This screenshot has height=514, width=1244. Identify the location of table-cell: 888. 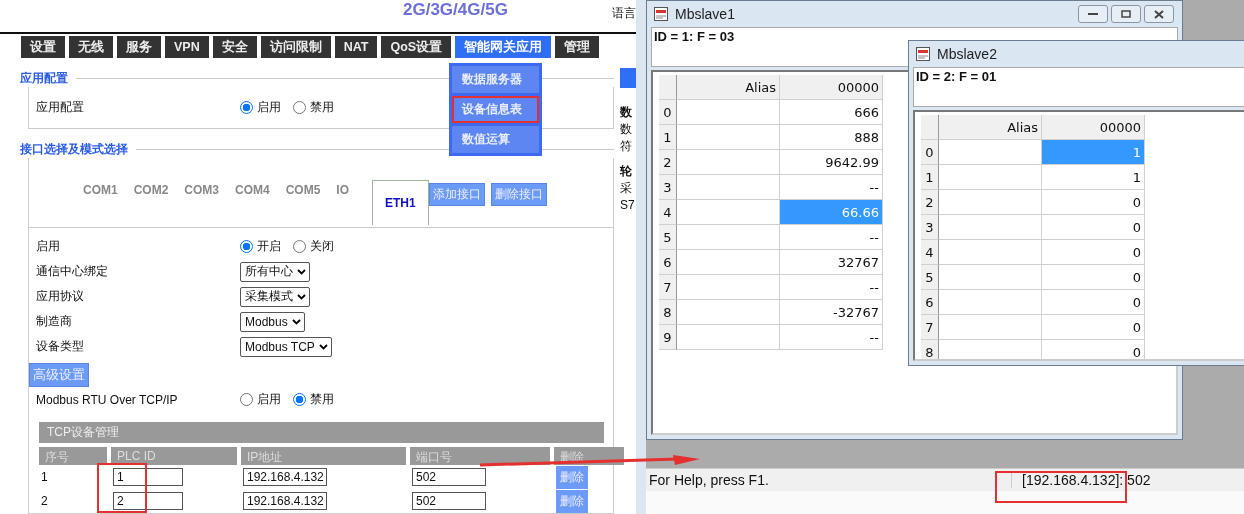
(831, 137).